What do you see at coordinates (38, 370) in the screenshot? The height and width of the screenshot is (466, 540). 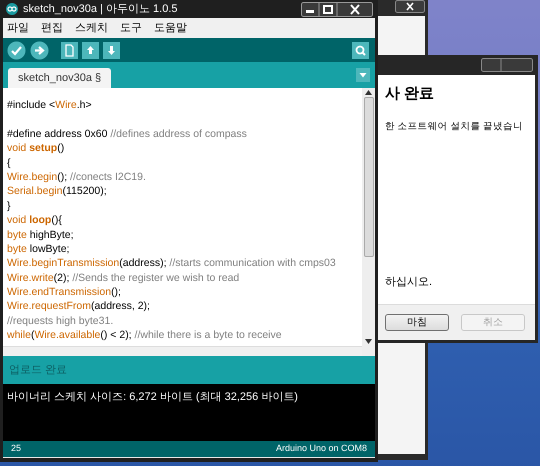 I see `status-message: 업로드 완료` at bounding box center [38, 370].